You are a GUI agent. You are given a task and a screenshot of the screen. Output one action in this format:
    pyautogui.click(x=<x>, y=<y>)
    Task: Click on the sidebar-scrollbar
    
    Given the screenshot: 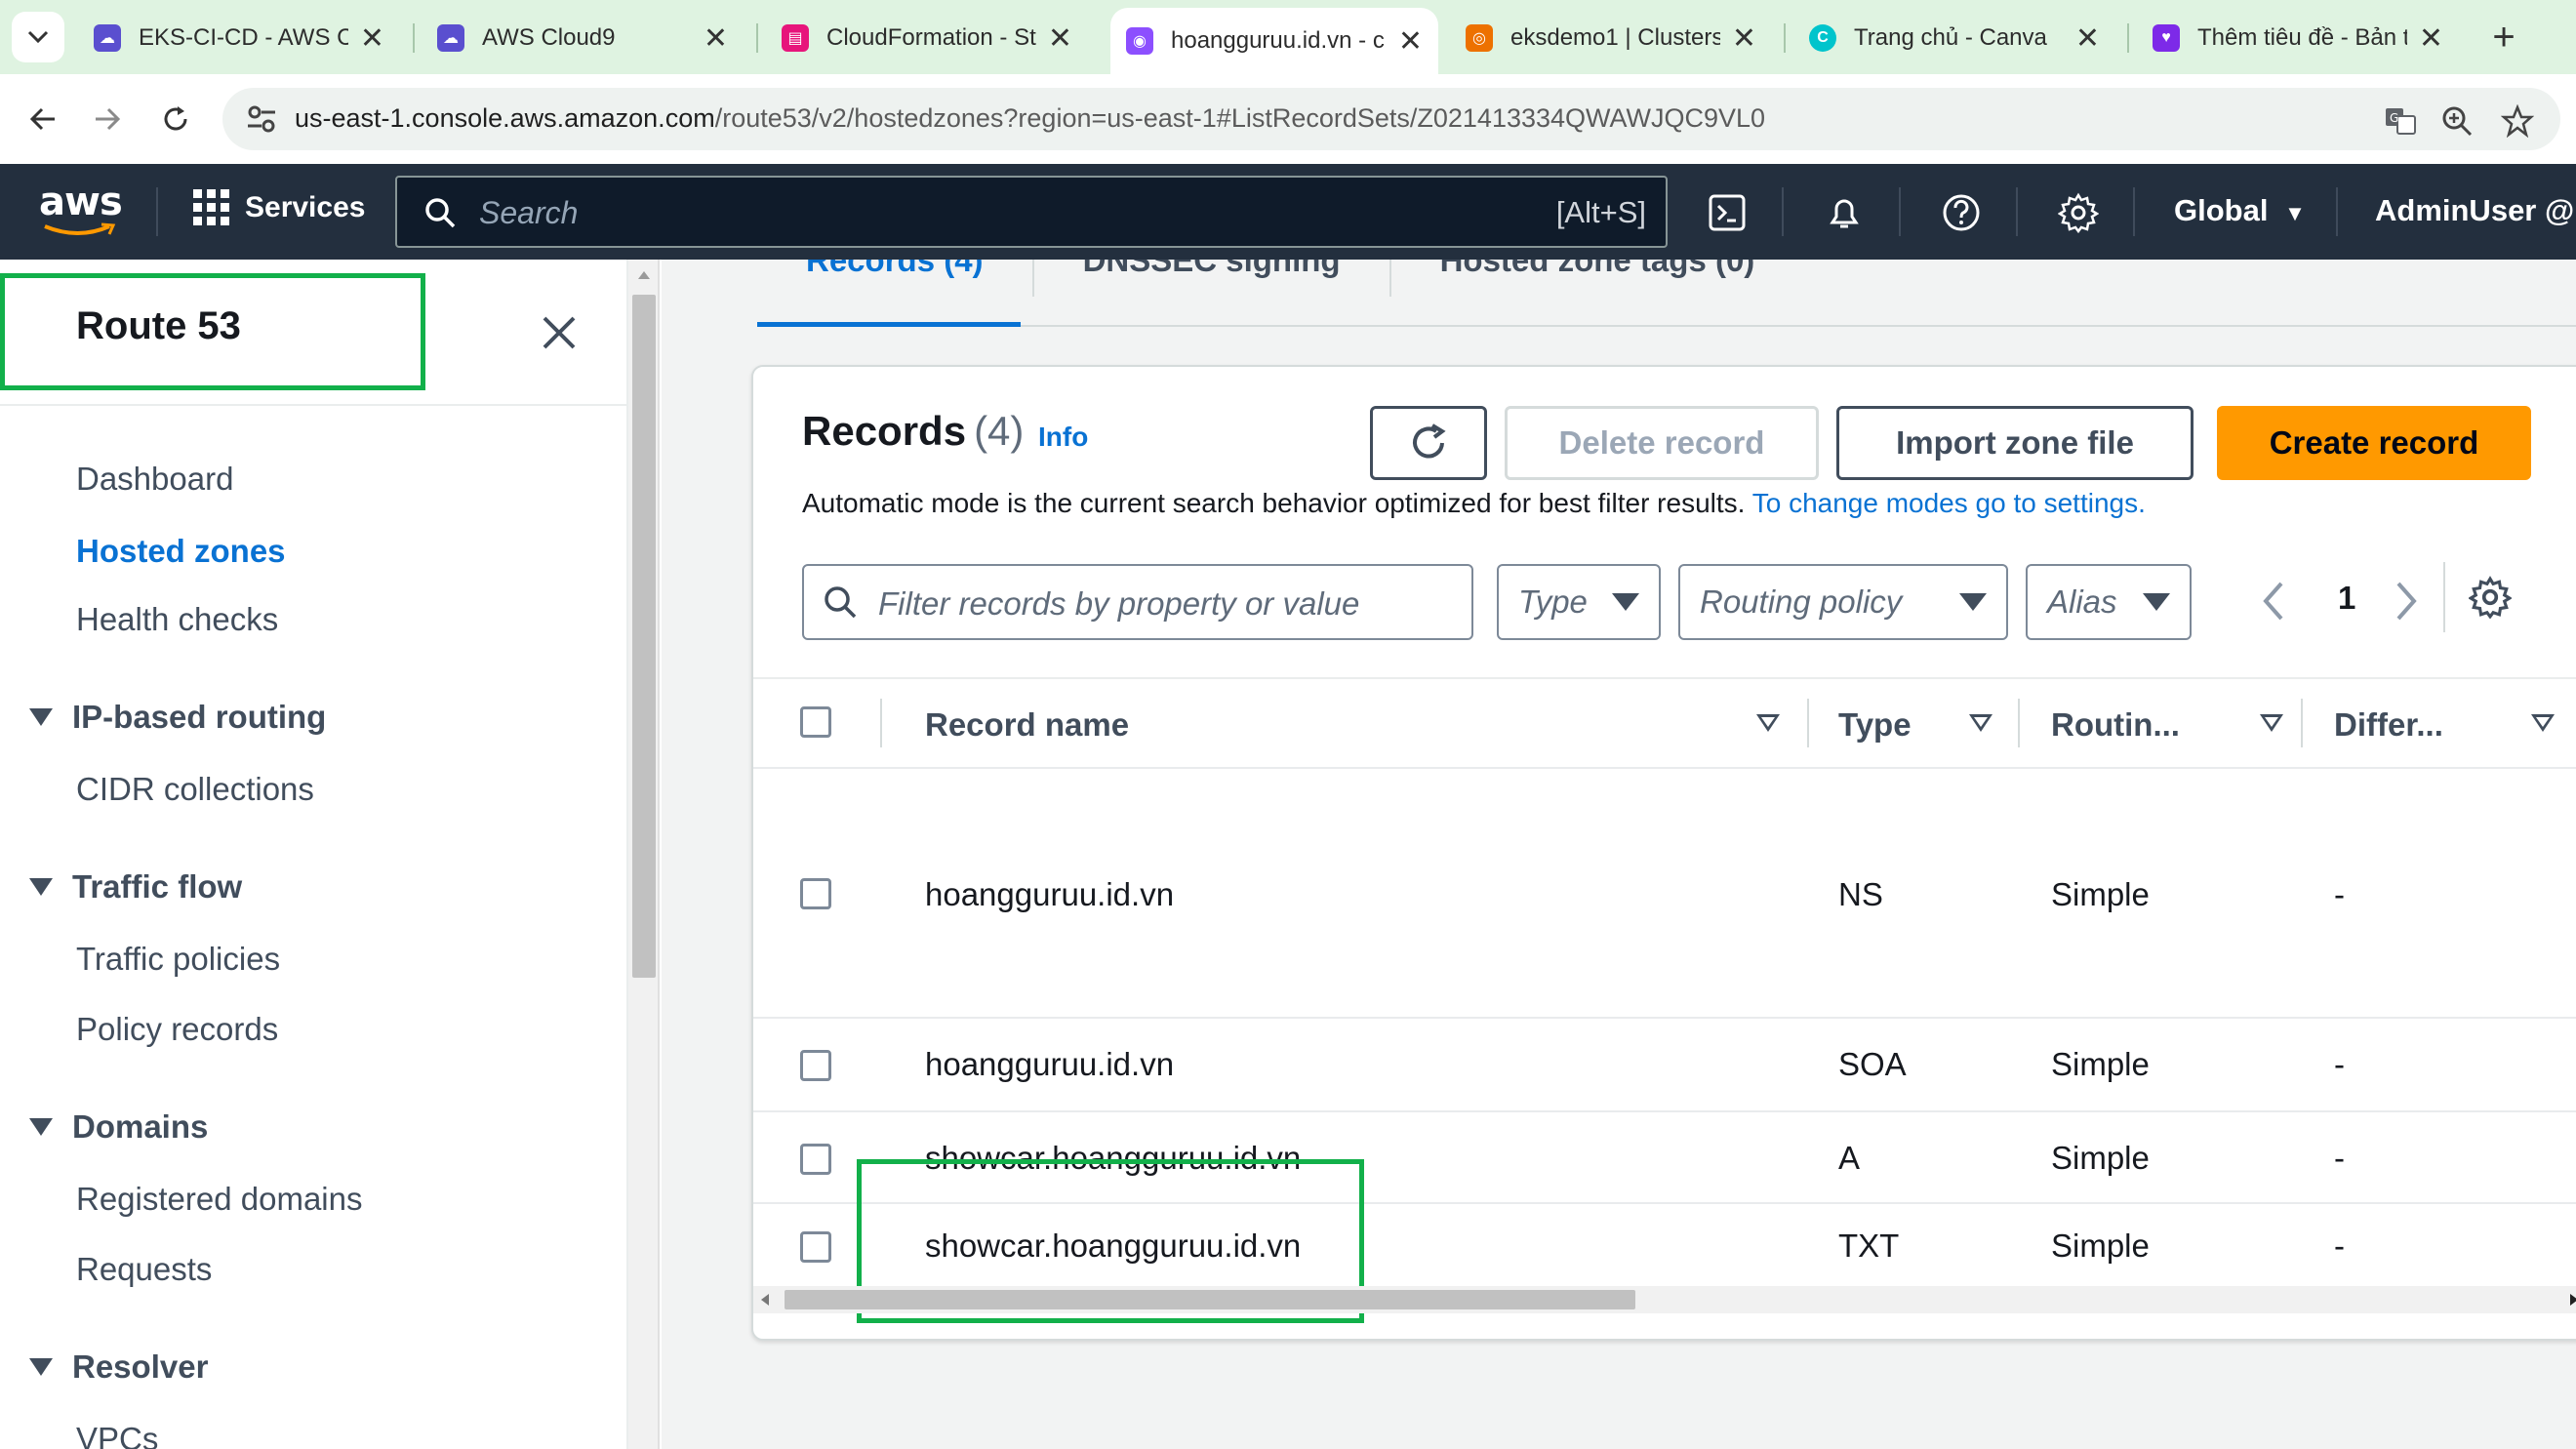 What is the action you would take?
    pyautogui.click(x=644, y=854)
    